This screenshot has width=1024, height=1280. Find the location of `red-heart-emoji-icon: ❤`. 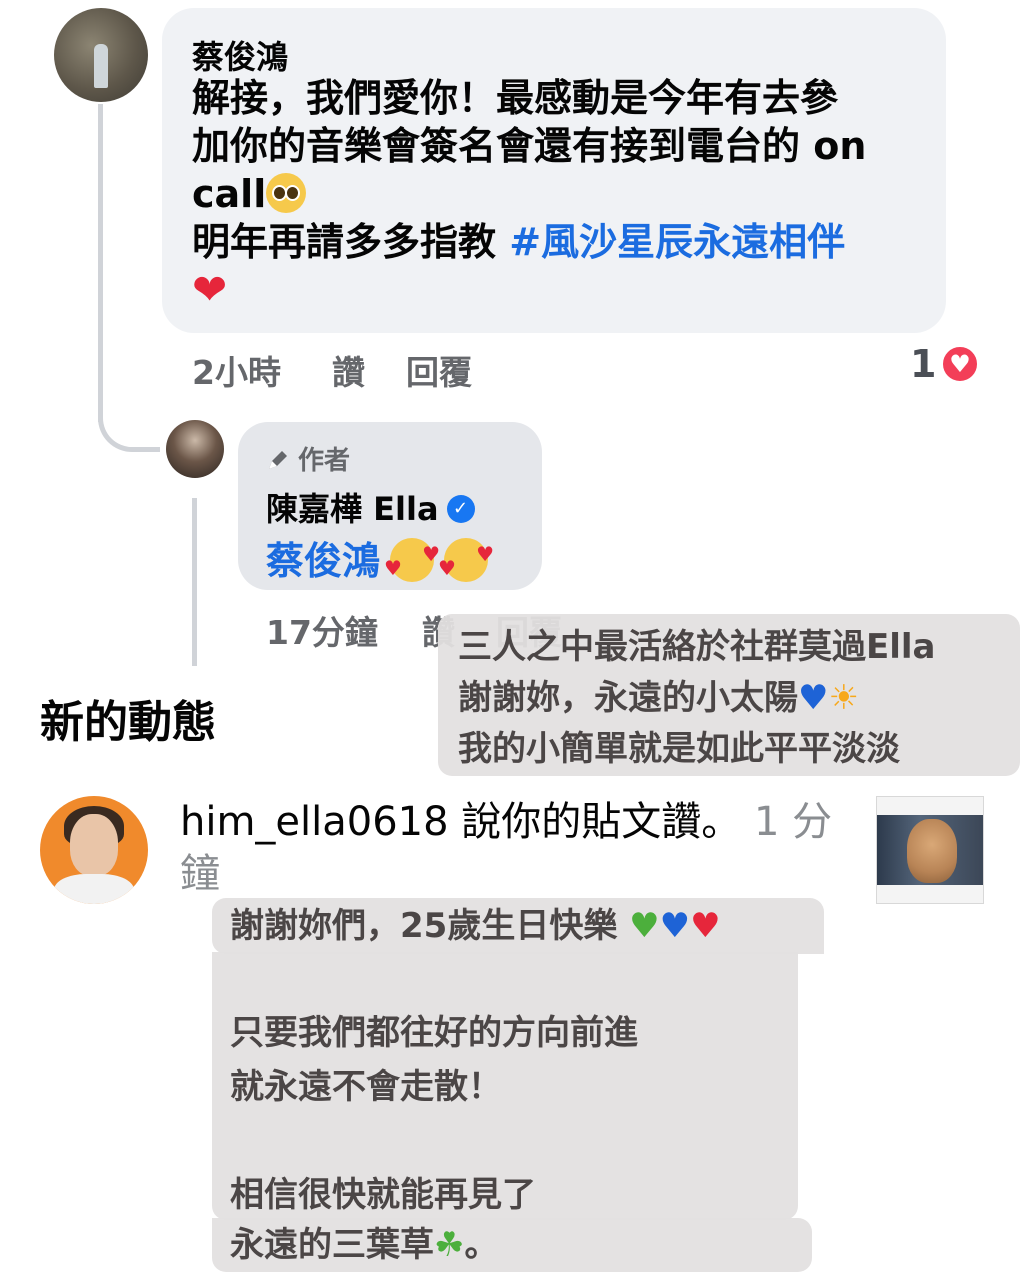

red-heart-emoji-icon: ❤ is located at coordinates (210, 289).